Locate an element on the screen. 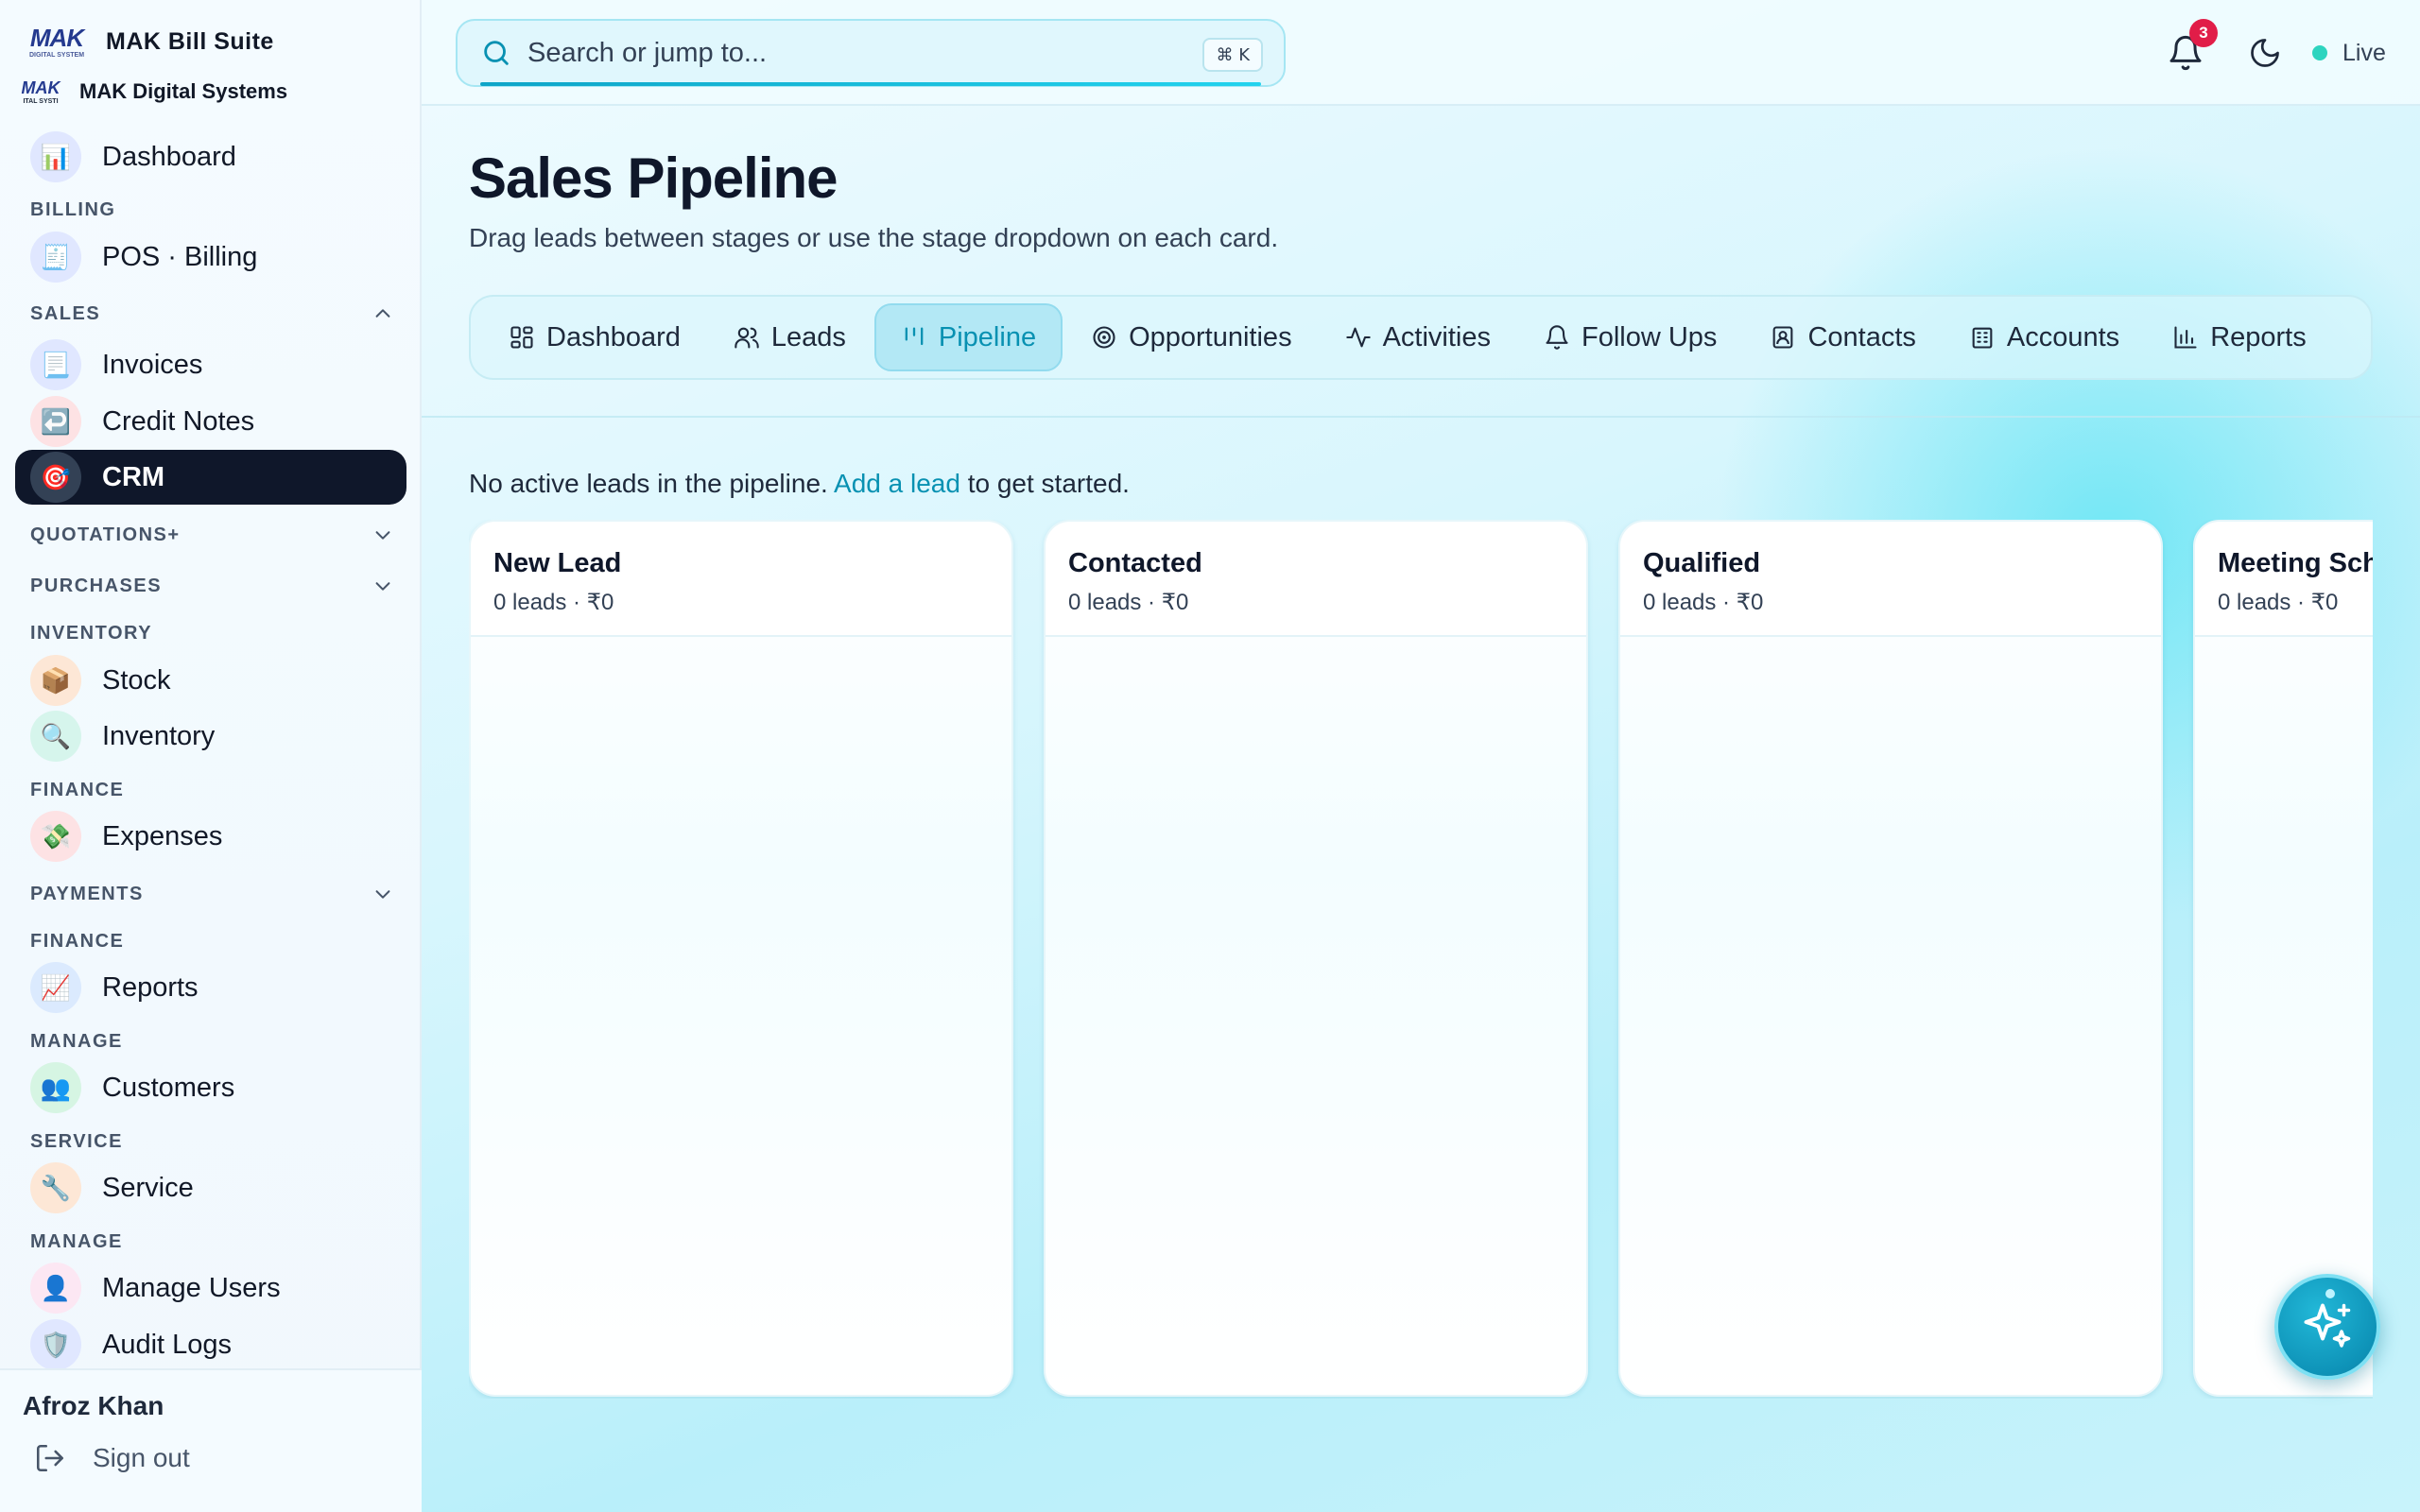  package-icon: 📦 is located at coordinates (55, 680).